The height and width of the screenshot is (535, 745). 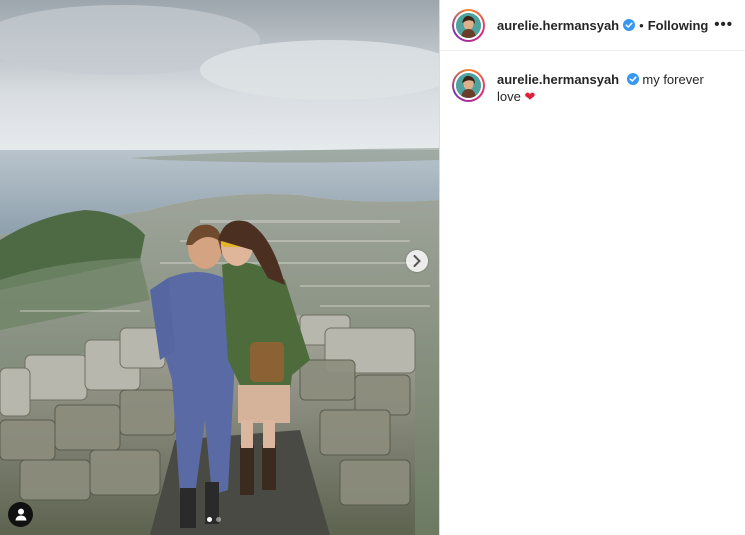 I want to click on more-options-icon: •••, so click(x=723, y=24).